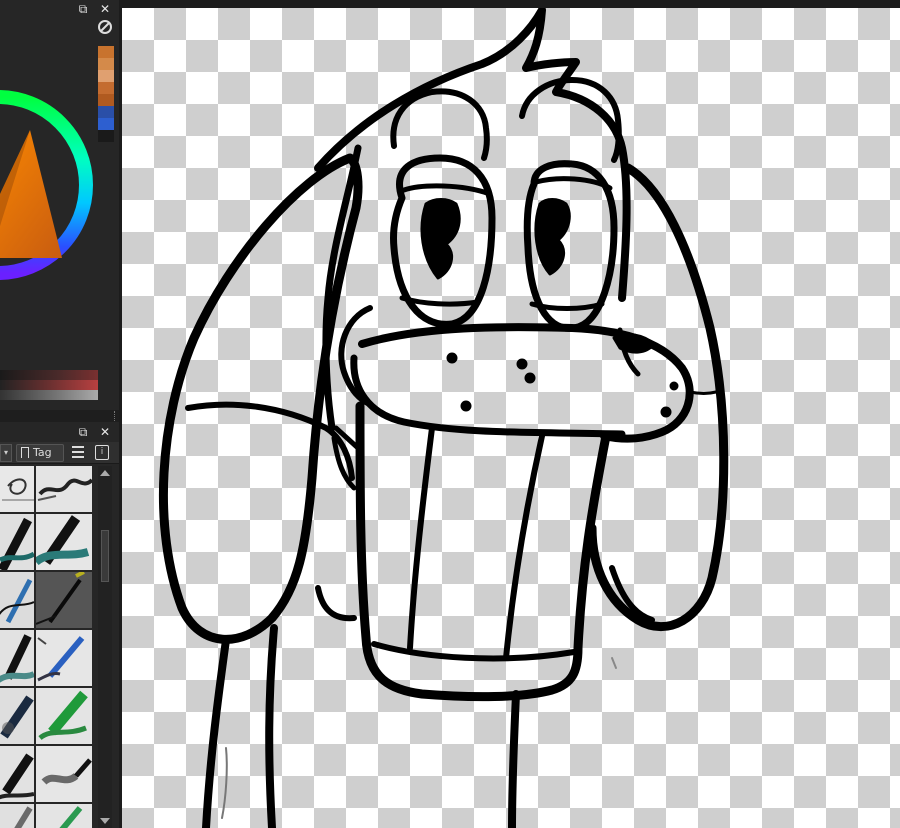 This screenshot has width=900, height=828. What do you see at coordinates (64, 489) in the screenshot?
I see `preset-charcoal-smudge` at bounding box center [64, 489].